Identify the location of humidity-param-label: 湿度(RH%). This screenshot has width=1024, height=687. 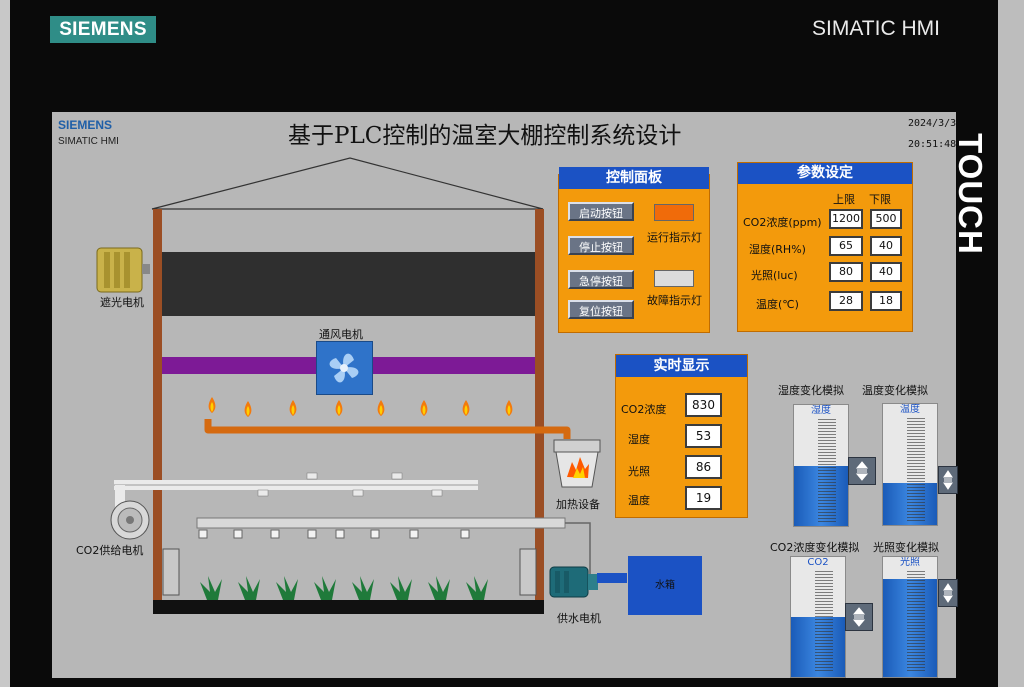
(777, 249).